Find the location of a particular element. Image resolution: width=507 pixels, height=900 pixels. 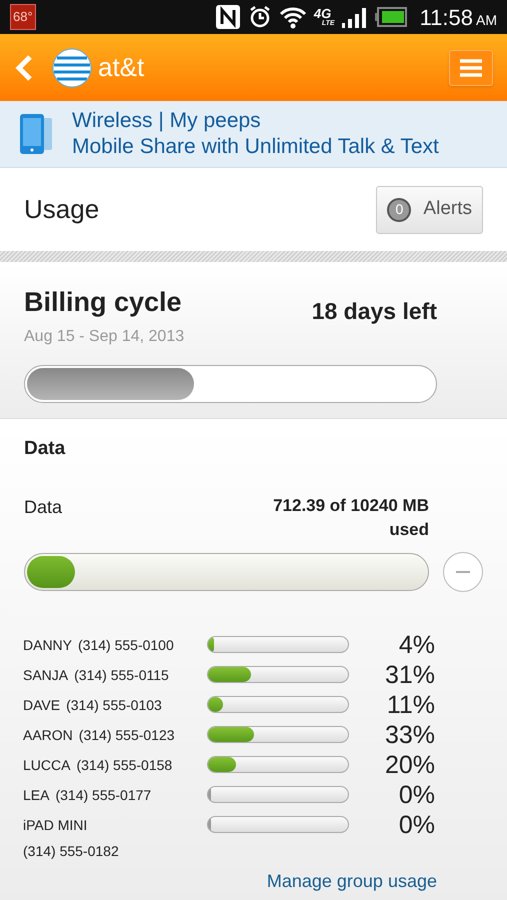

usage-percent: 20% is located at coordinates (409, 765).